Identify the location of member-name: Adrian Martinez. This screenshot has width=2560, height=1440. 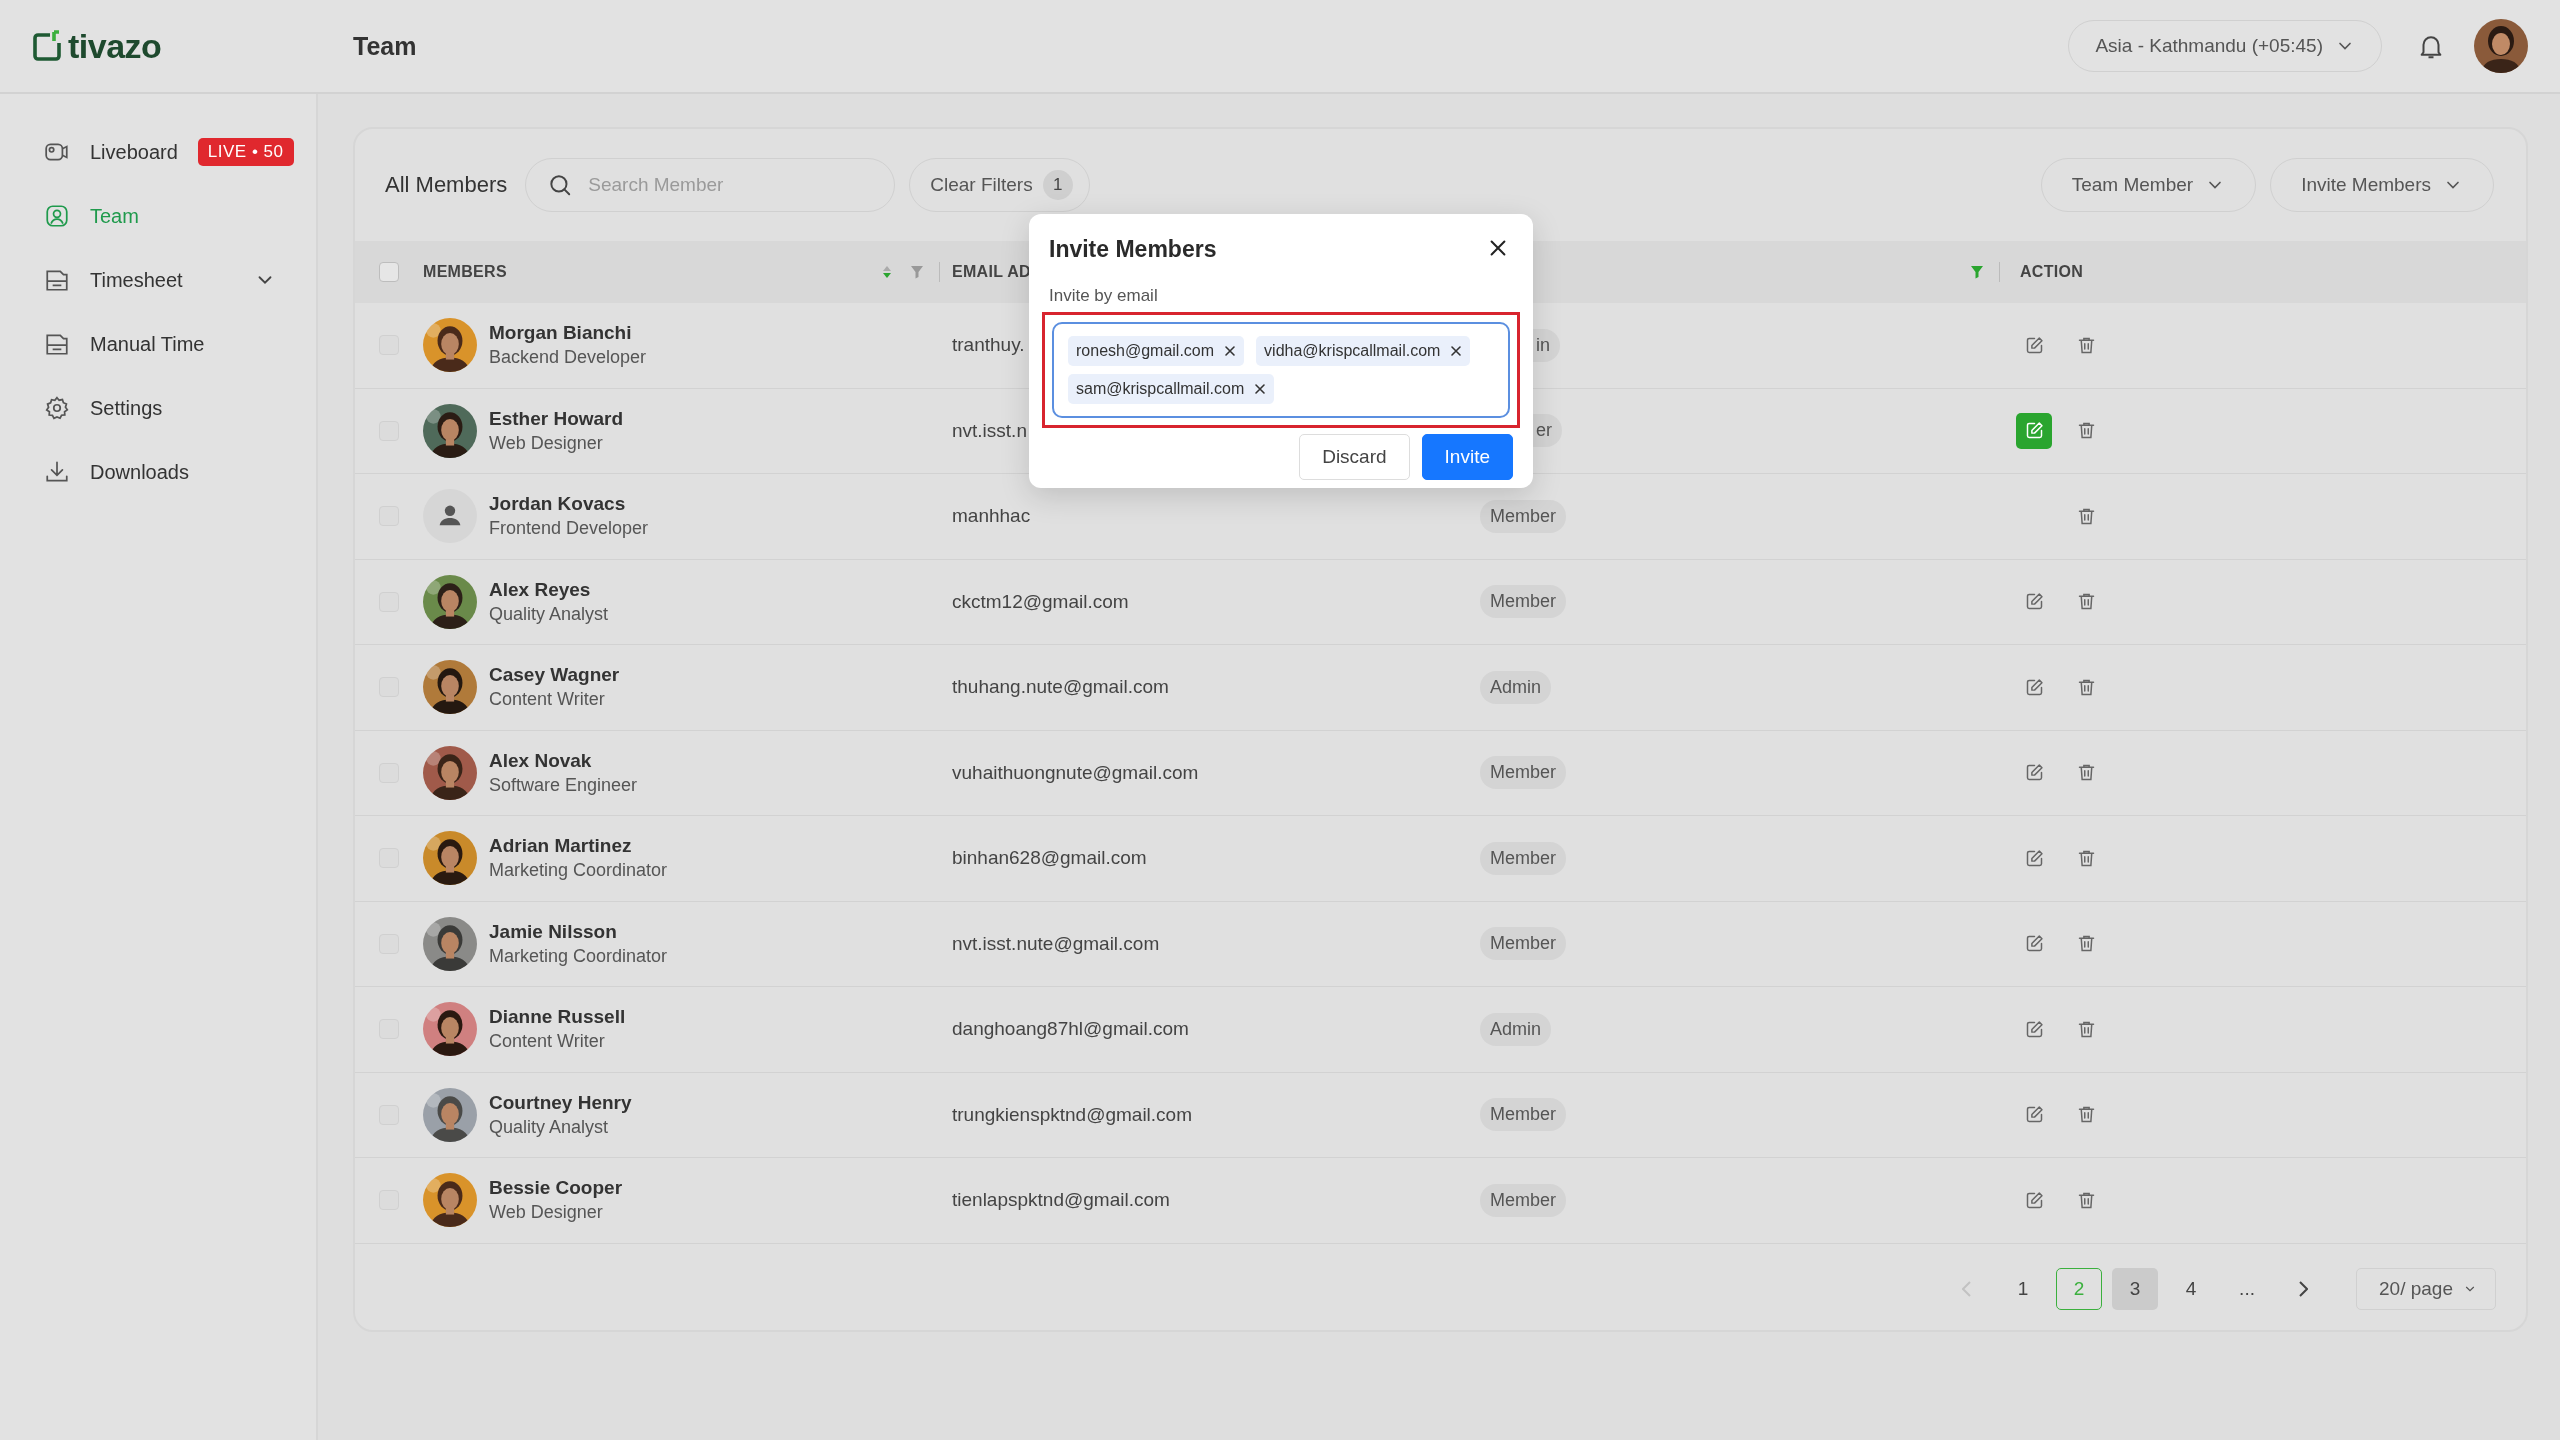
(561, 846).